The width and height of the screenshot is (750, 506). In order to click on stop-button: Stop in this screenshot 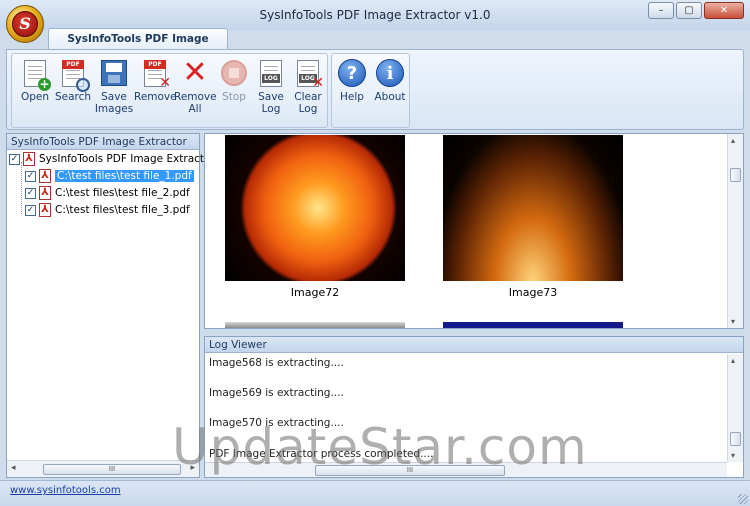, I will do `click(234, 91)`.